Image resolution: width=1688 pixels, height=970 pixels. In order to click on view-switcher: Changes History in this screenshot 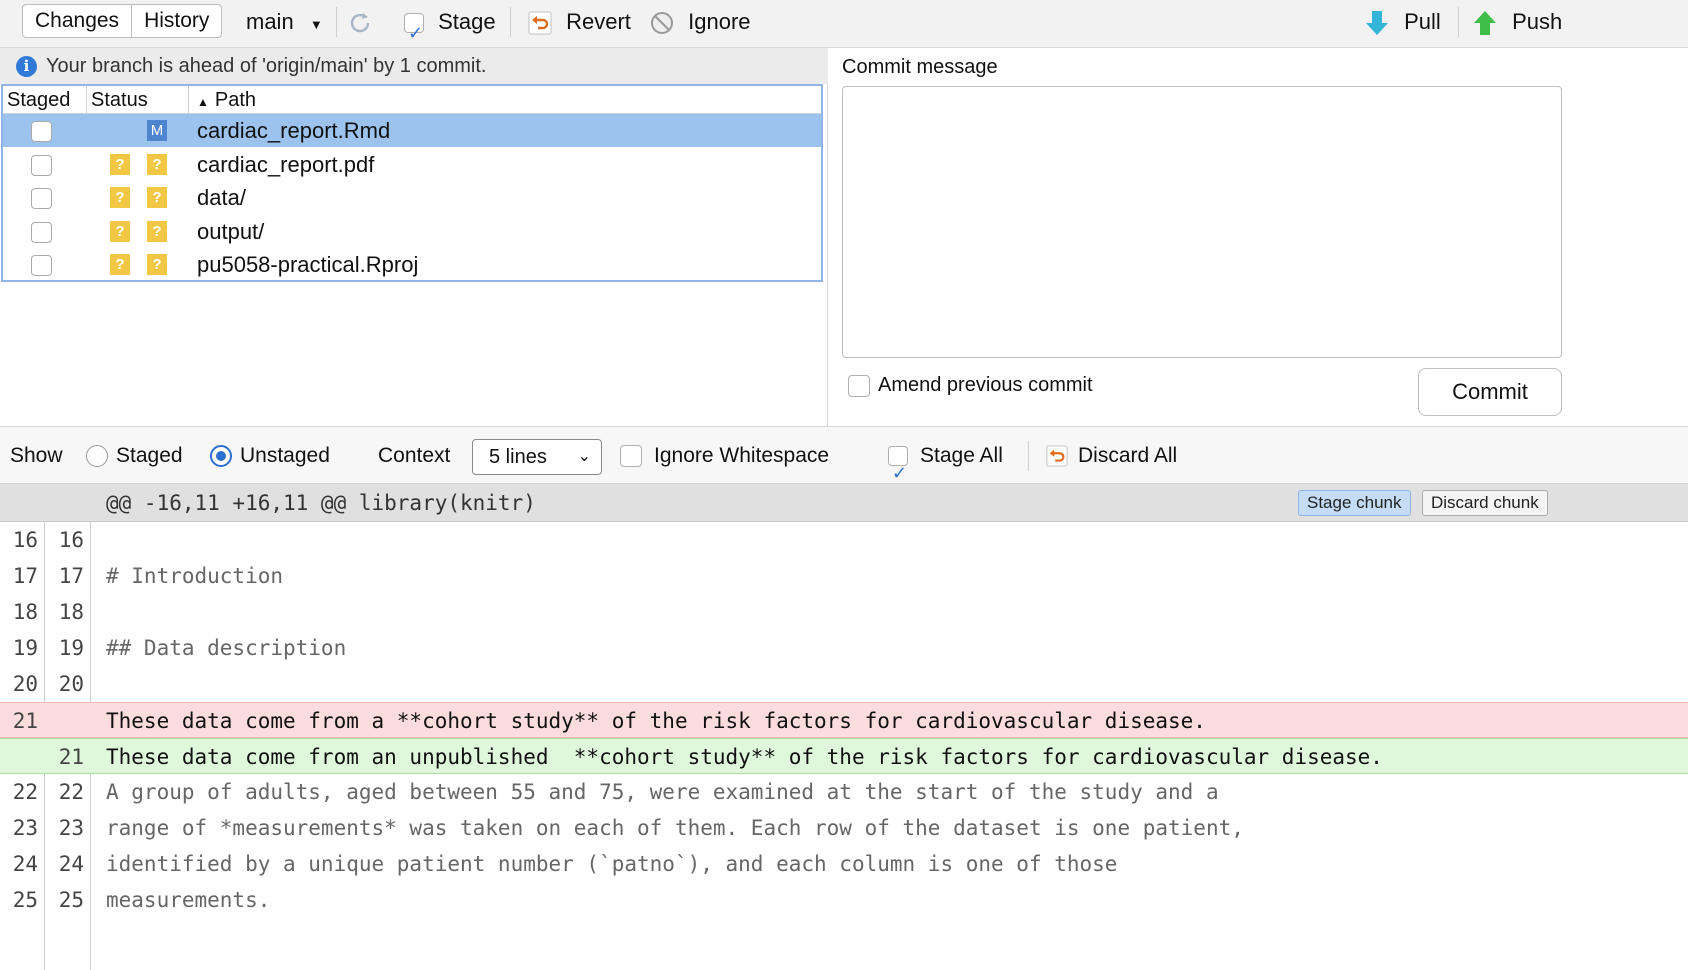, I will do `click(122, 21)`.